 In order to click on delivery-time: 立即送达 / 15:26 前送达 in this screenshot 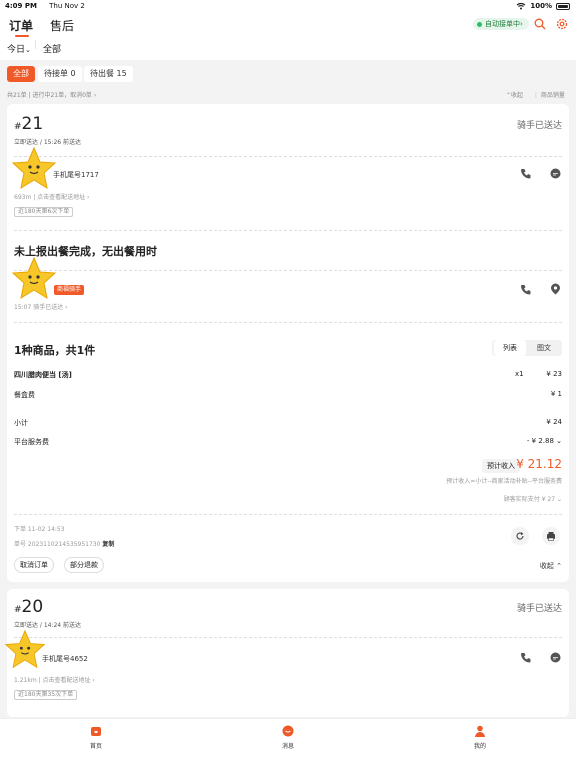, I will do `click(48, 142)`.